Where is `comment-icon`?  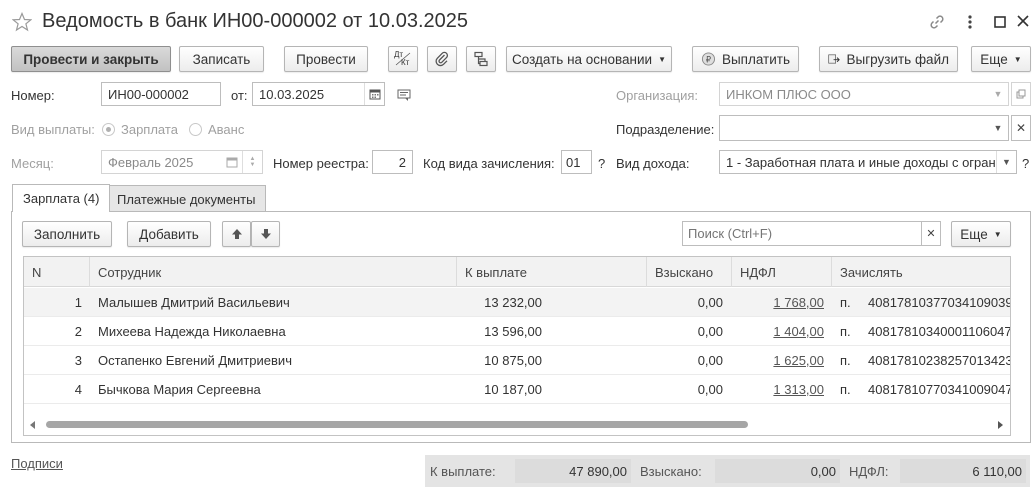 comment-icon is located at coordinates (404, 95).